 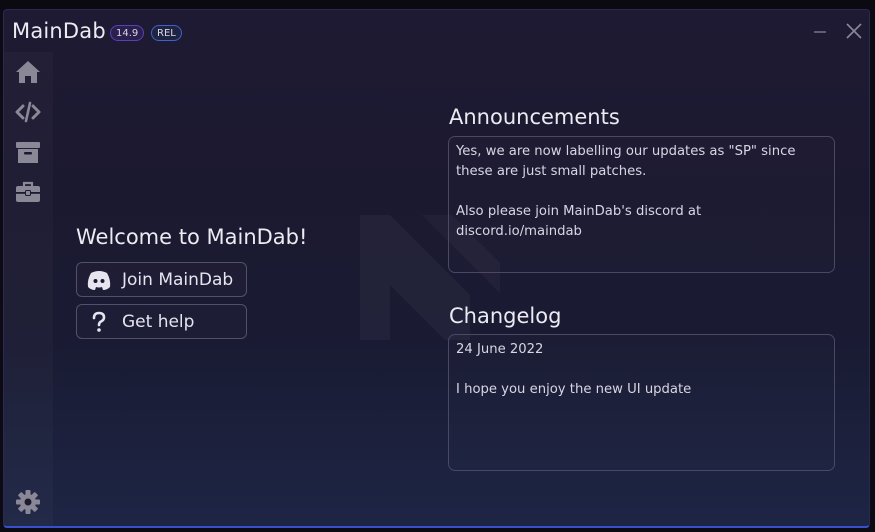 I want to click on app-title: MainDab, so click(x=59, y=31).